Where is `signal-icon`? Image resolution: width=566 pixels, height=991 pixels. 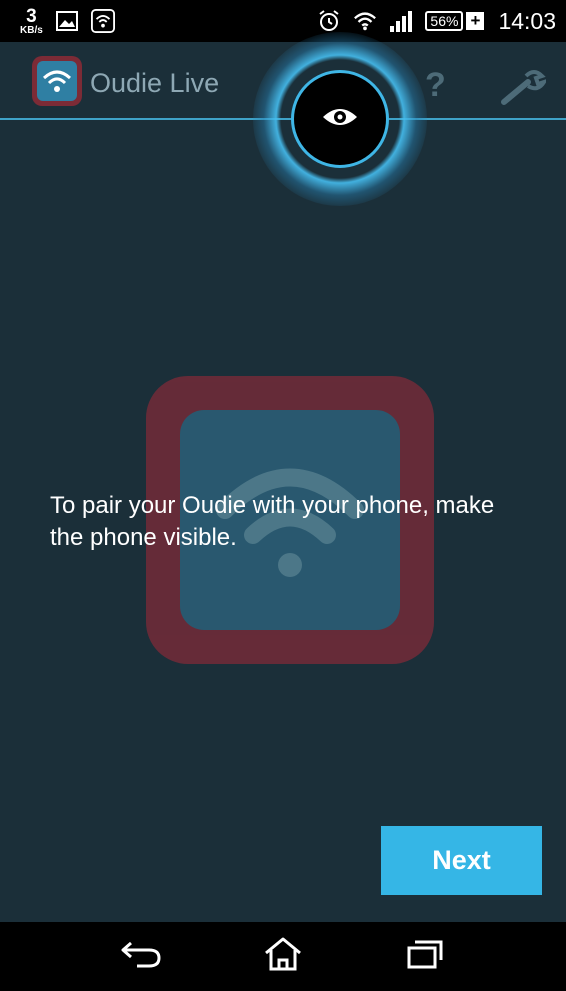 signal-icon is located at coordinates (401, 21).